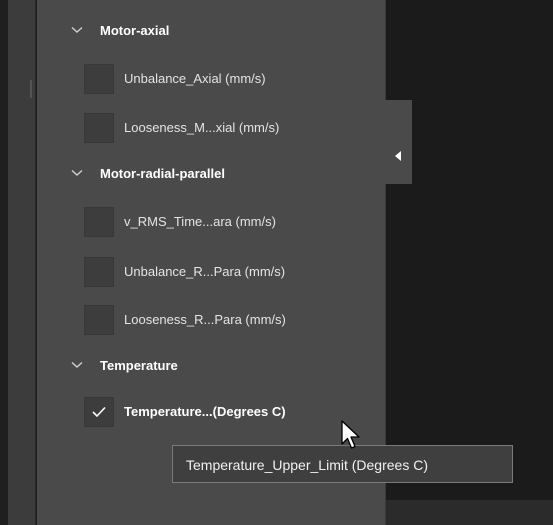 This screenshot has width=553, height=525. I want to click on signal-item-unbalance-radial-para: Unbalance_R...Para (mm/s), so click(211, 272).